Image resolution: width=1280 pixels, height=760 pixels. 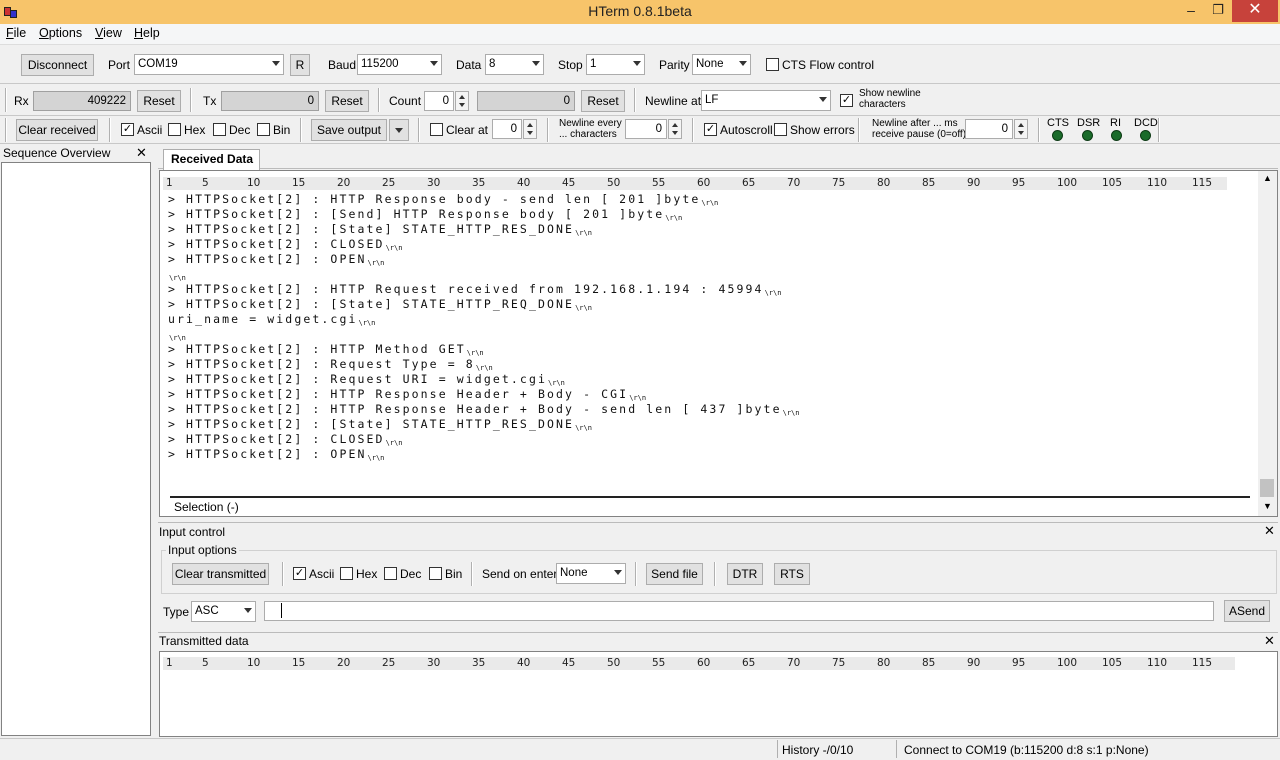 I want to click on clear-at-input: 0, so click(x=507, y=129).